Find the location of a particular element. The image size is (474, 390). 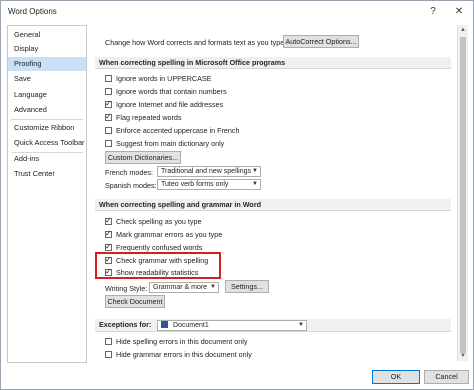

sidebar-item-advanced: Advanced is located at coordinates (47, 110).